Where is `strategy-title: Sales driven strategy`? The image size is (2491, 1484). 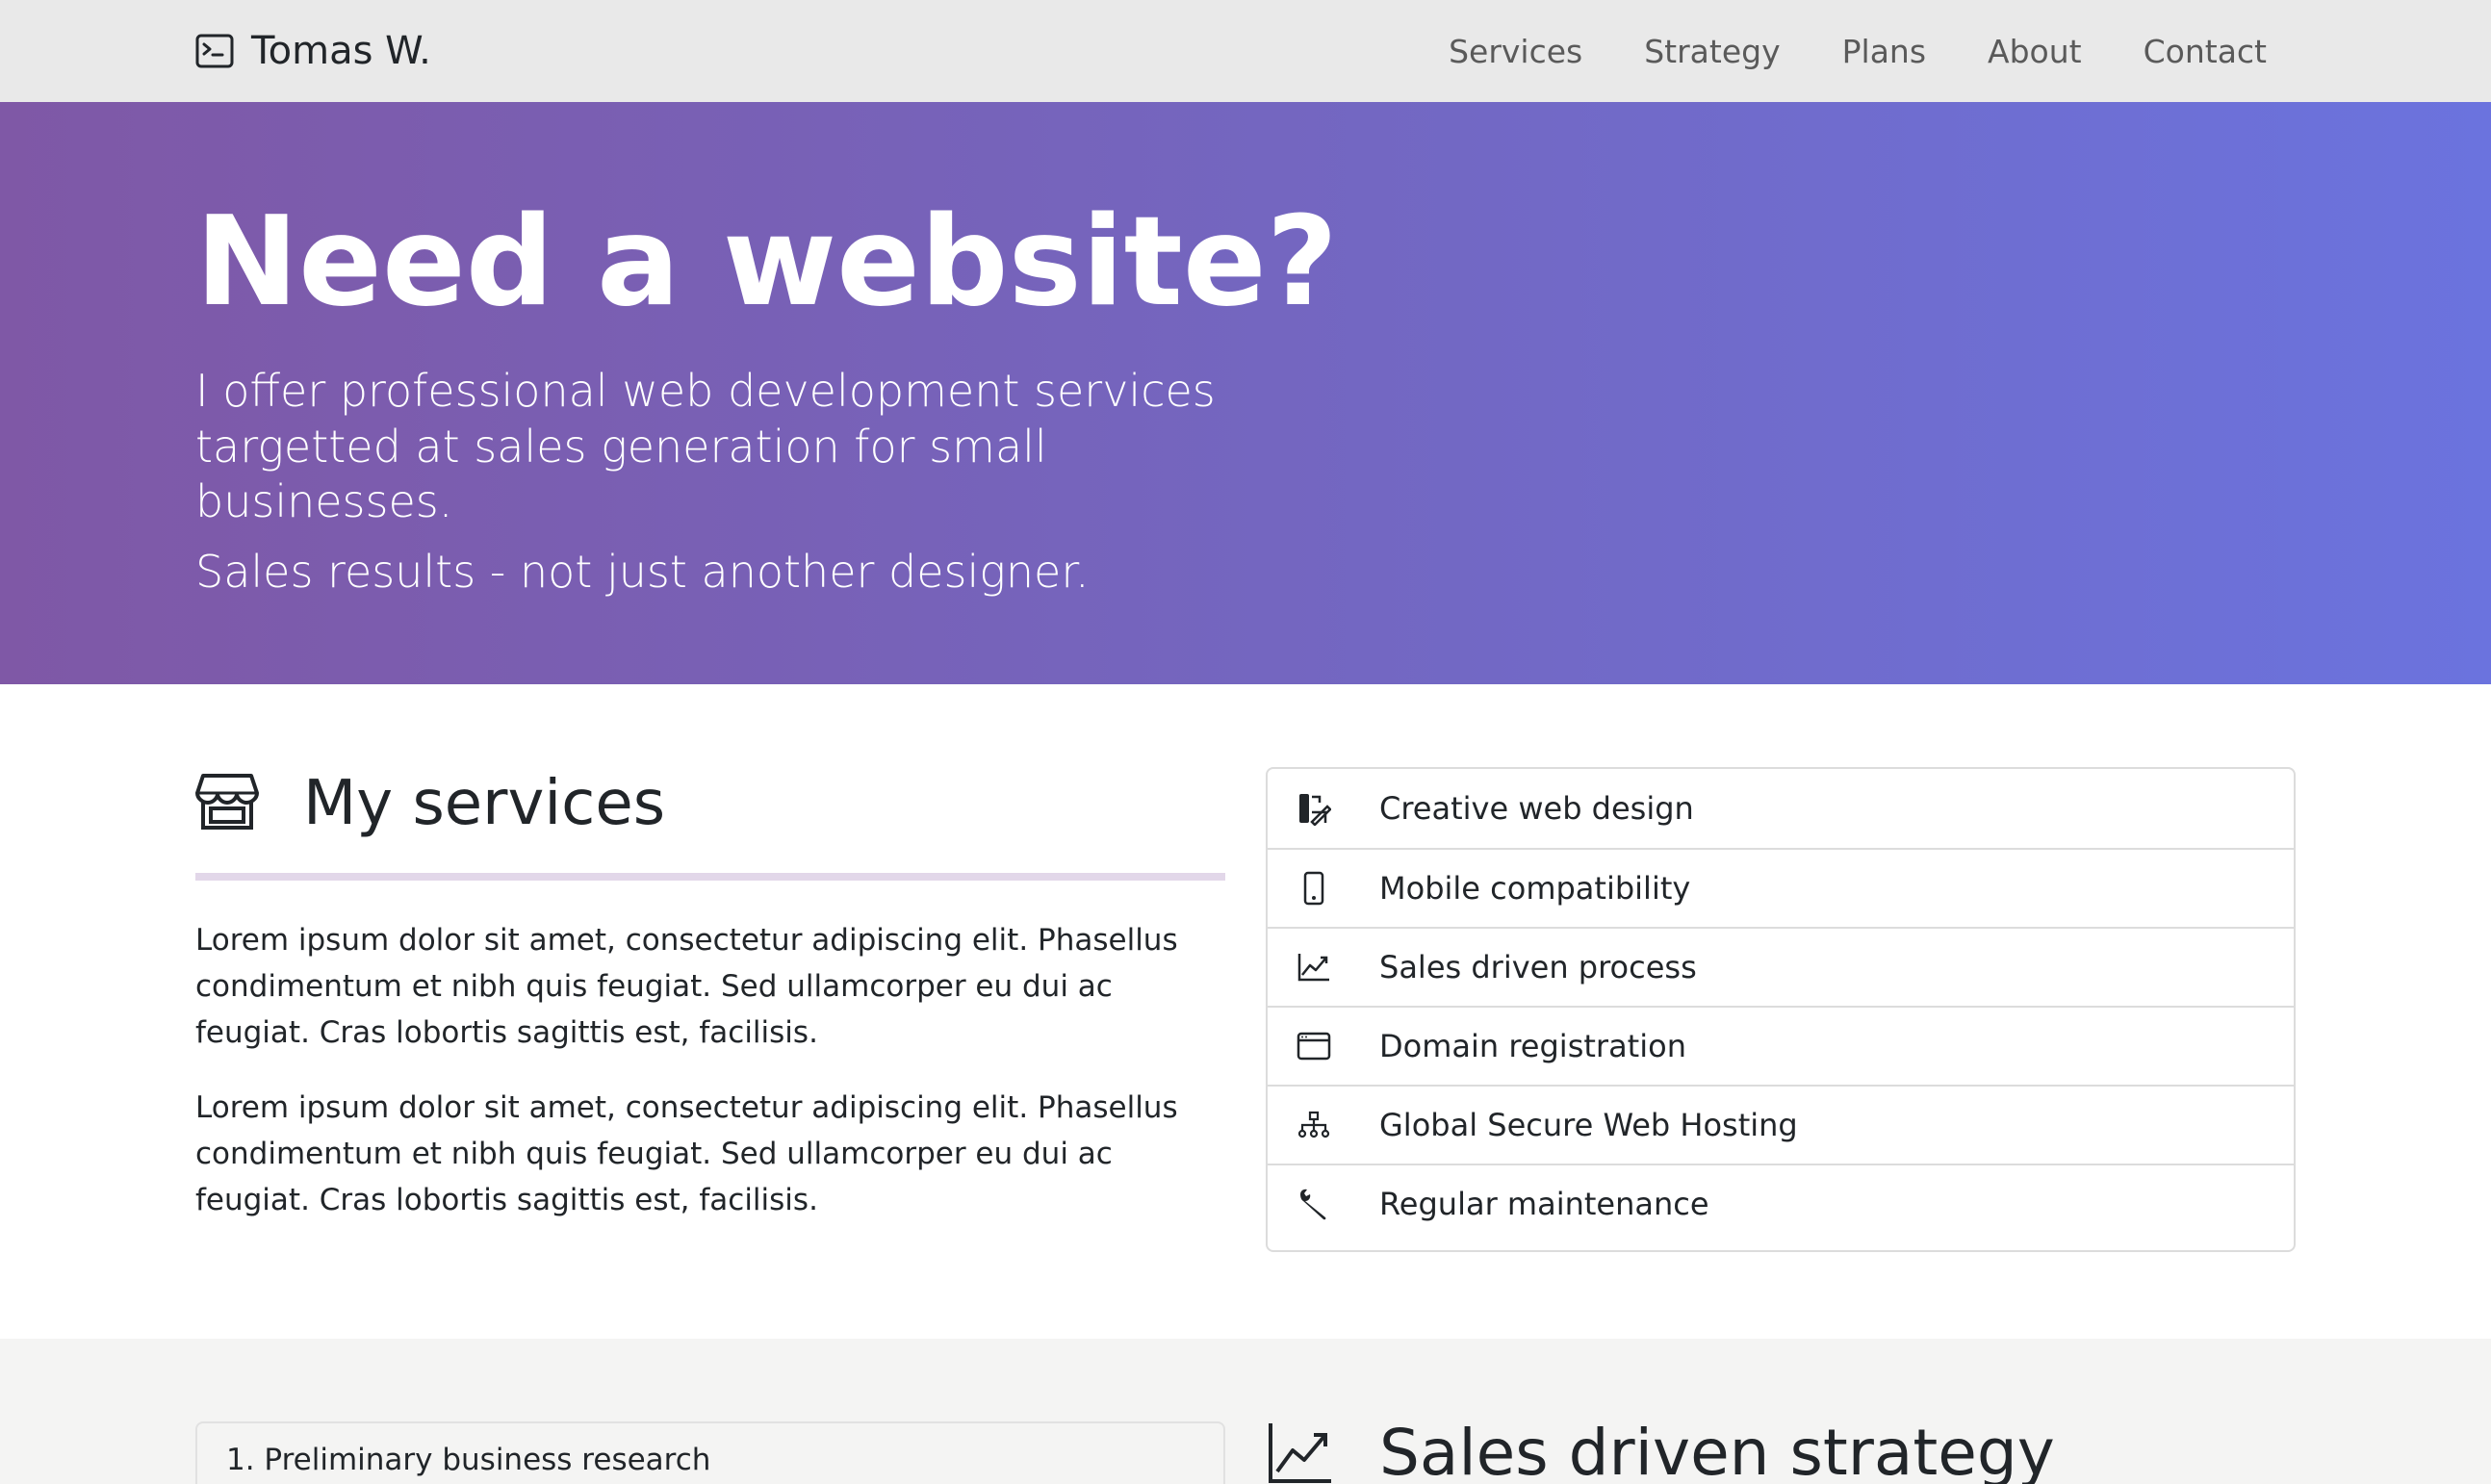 strategy-title: Sales driven strategy is located at coordinates (1717, 1450).